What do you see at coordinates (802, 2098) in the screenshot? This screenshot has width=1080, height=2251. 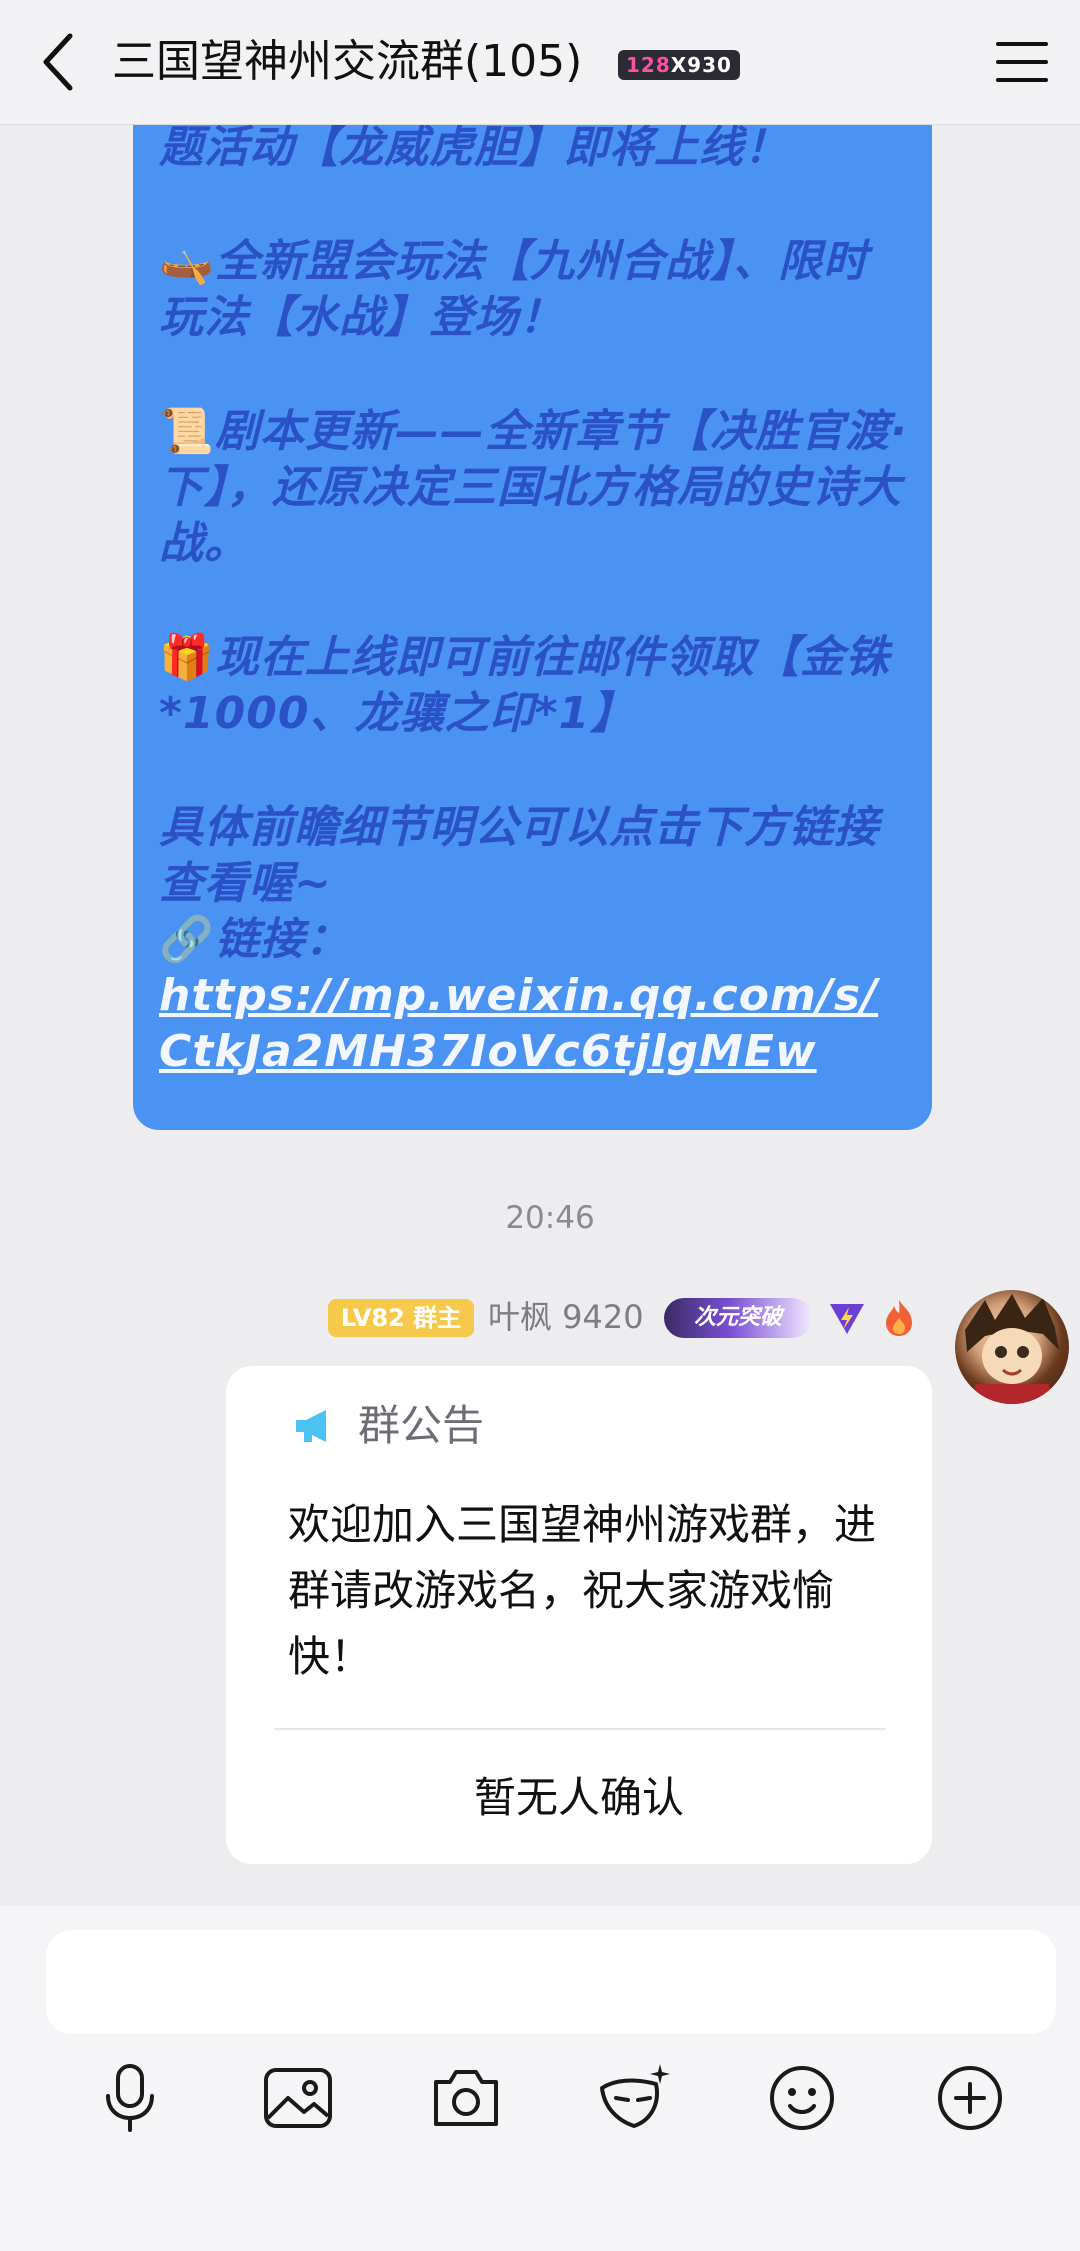 I see `emoji-icon` at bounding box center [802, 2098].